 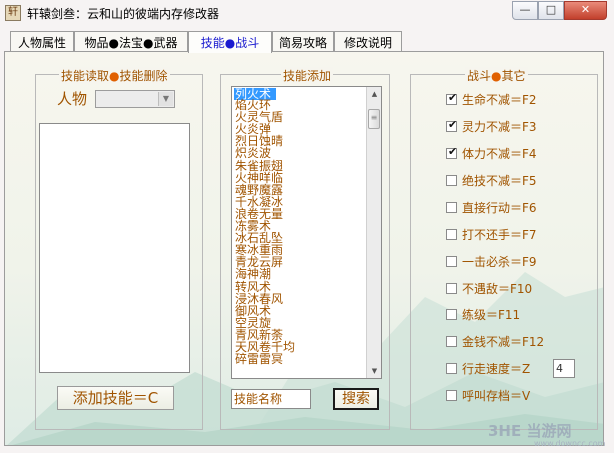 I want to click on cheat-option: 一击必杀＝F9, so click(x=491, y=261).